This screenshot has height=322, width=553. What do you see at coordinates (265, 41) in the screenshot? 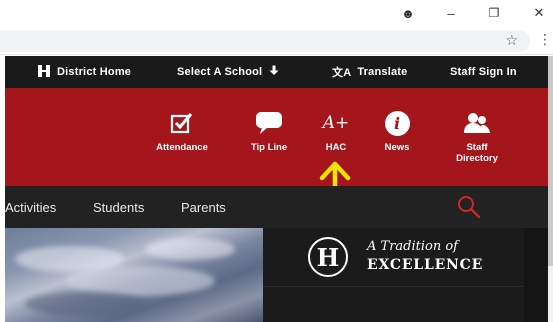
I see `address-bar: ☆` at bounding box center [265, 41].